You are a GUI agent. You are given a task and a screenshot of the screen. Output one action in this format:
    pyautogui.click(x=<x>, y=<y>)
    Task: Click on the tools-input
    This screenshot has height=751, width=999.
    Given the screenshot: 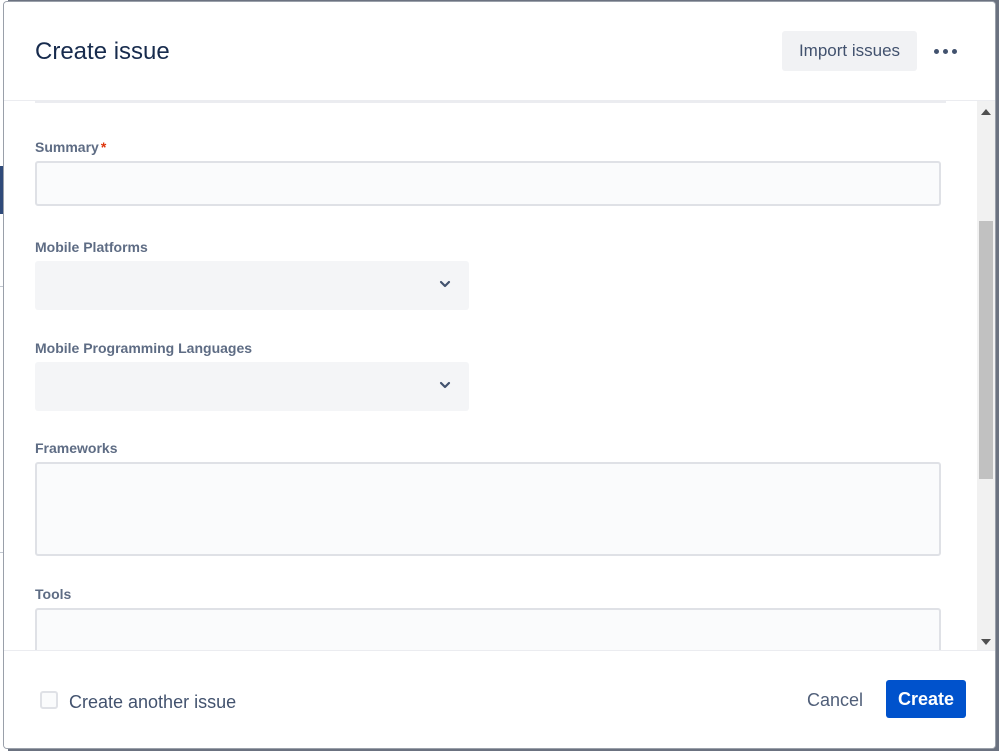 What is the action you would take?
    pyautogui.click(x=488, y=629)
    